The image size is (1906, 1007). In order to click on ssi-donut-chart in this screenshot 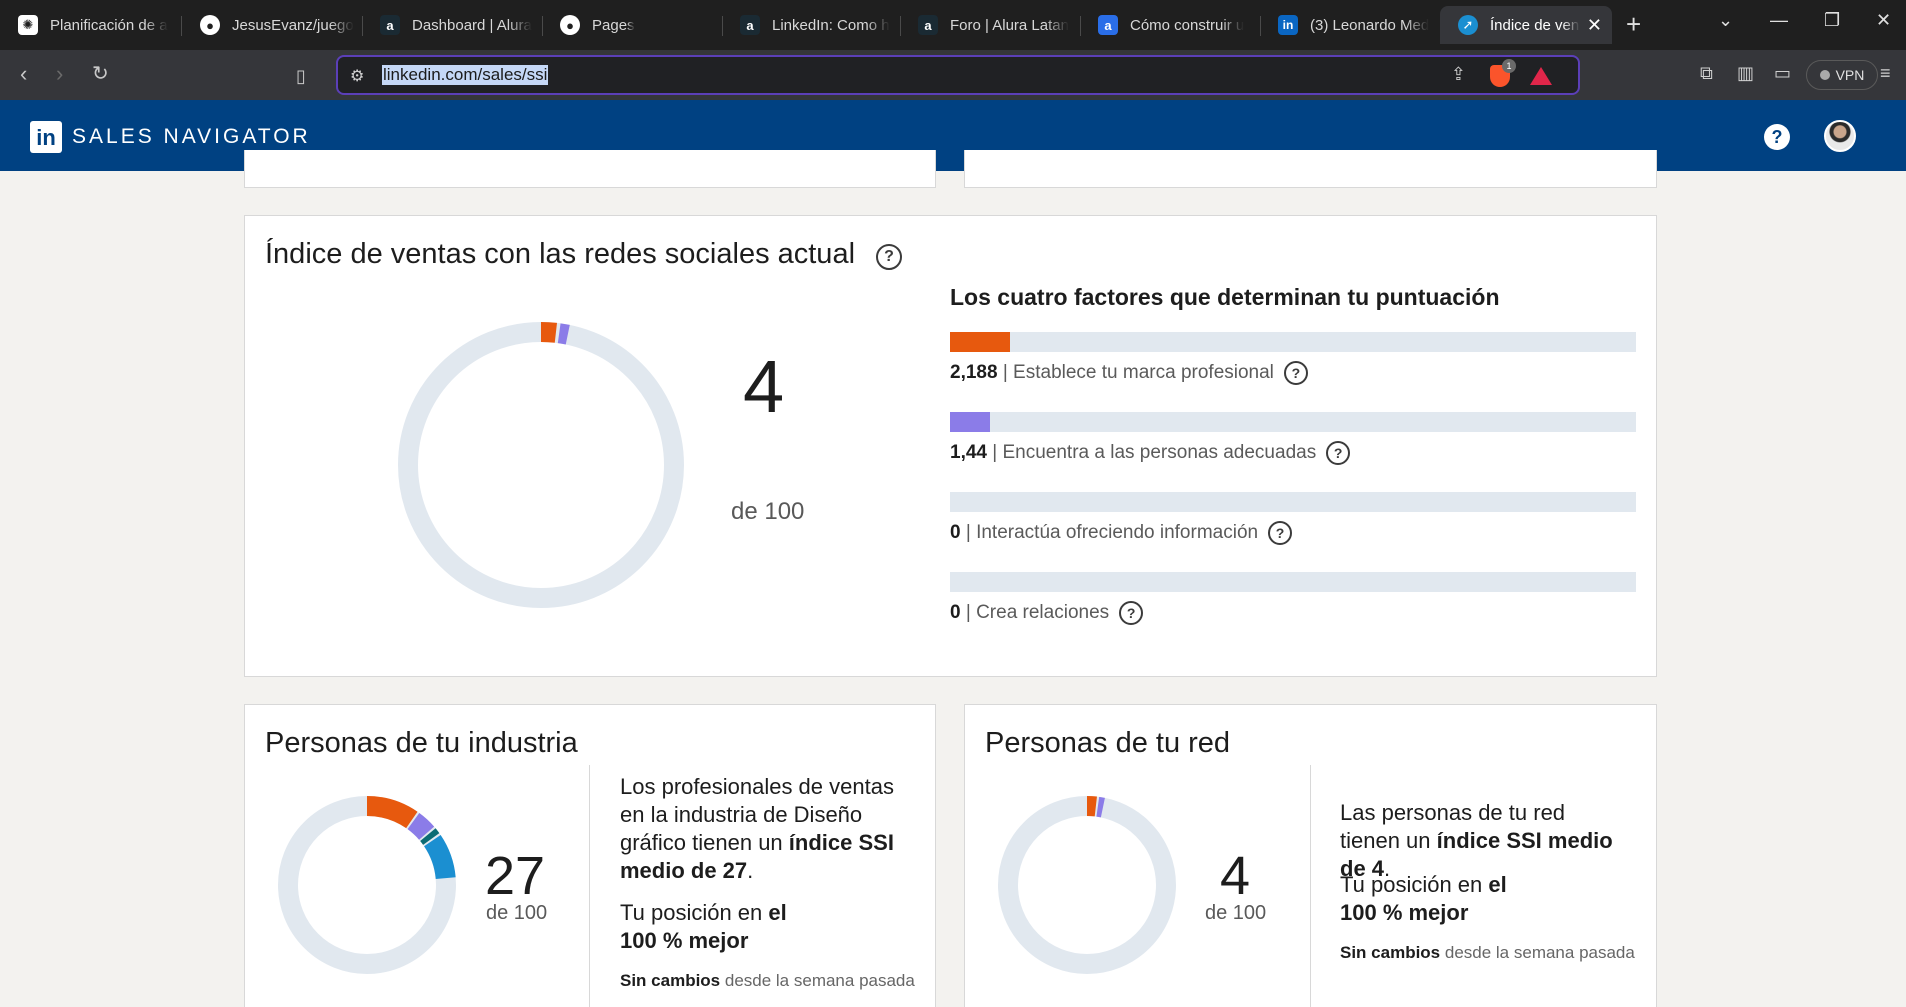, I will do `click(541, 465)`.